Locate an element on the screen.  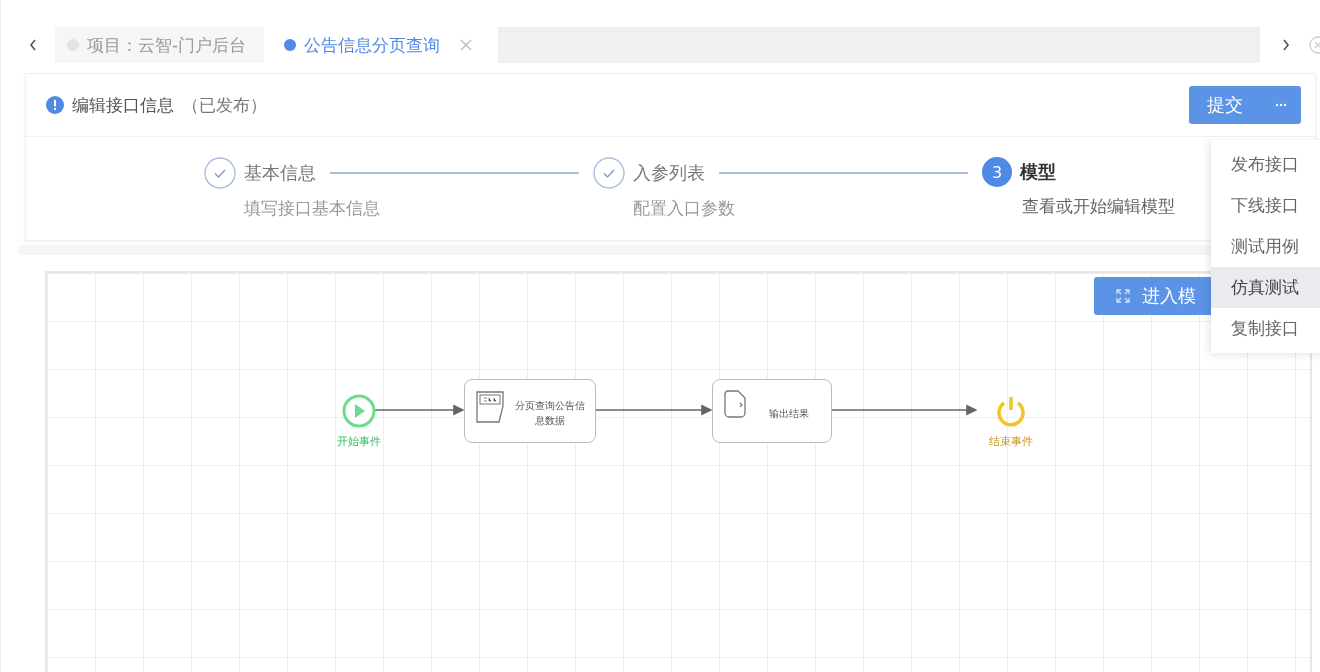
chevron-left-icon is located at coordinates (33, 45).